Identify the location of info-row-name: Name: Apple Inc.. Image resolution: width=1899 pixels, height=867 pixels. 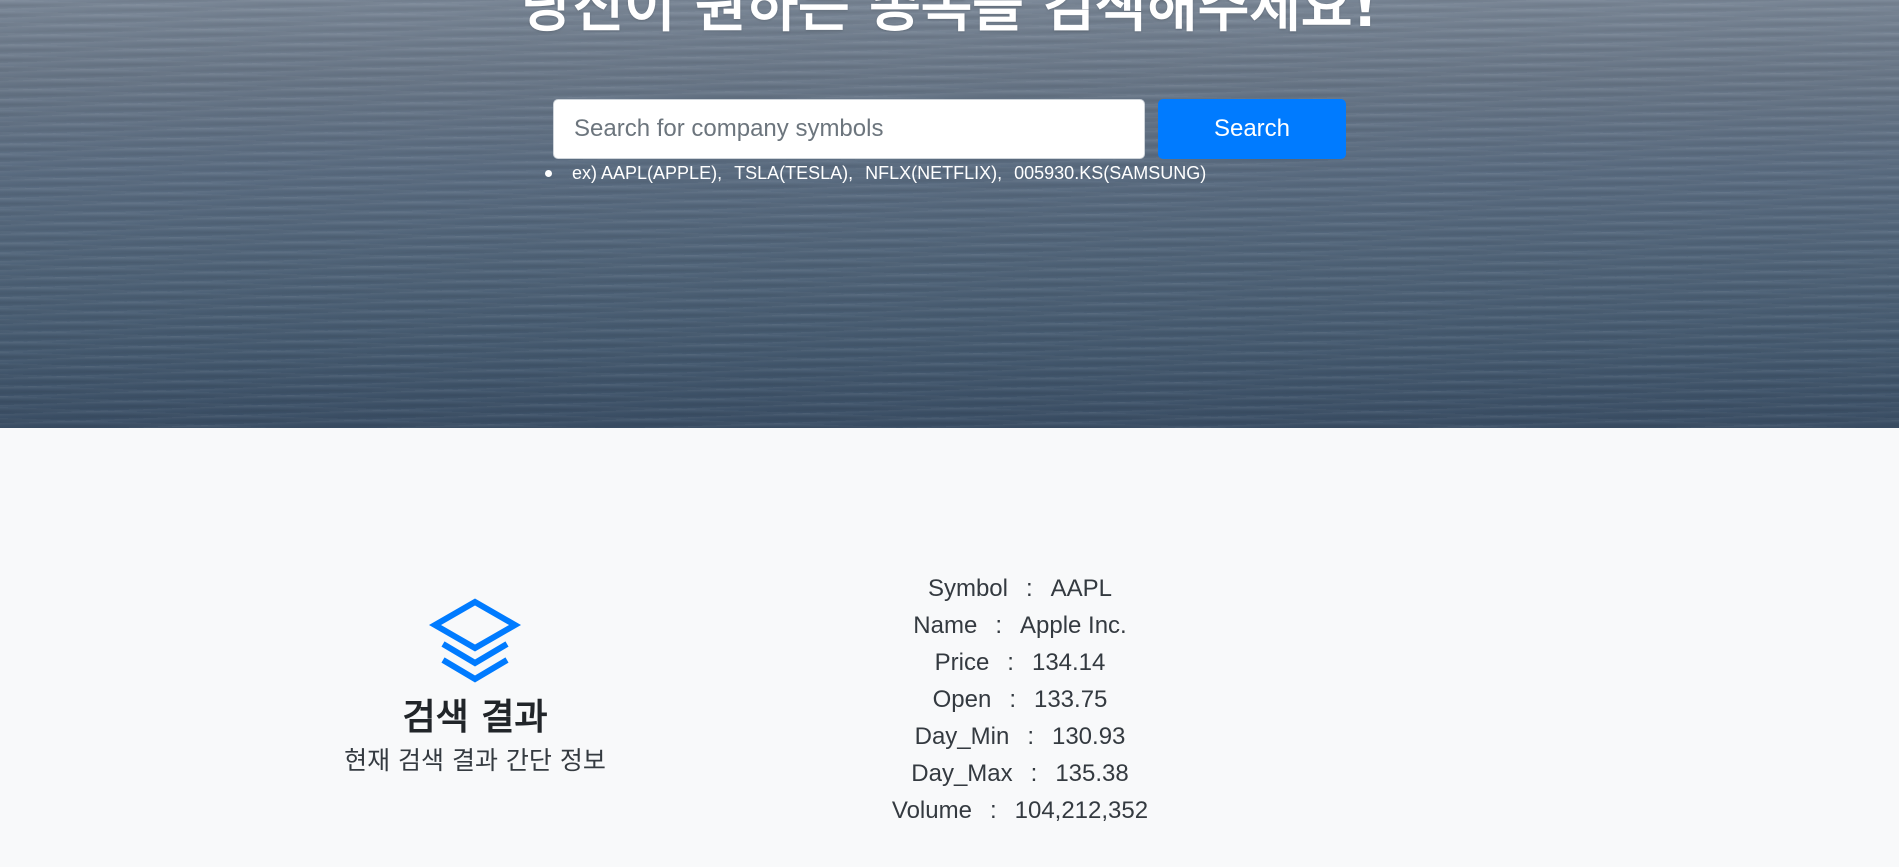
(1020, 625).